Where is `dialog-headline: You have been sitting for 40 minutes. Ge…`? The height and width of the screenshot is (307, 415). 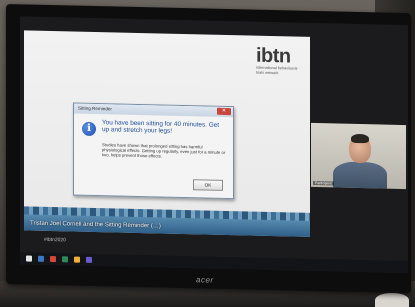
dialog-headline: You have been sitting for 40 minutes. Ge… is located at coordinates (160, 127).